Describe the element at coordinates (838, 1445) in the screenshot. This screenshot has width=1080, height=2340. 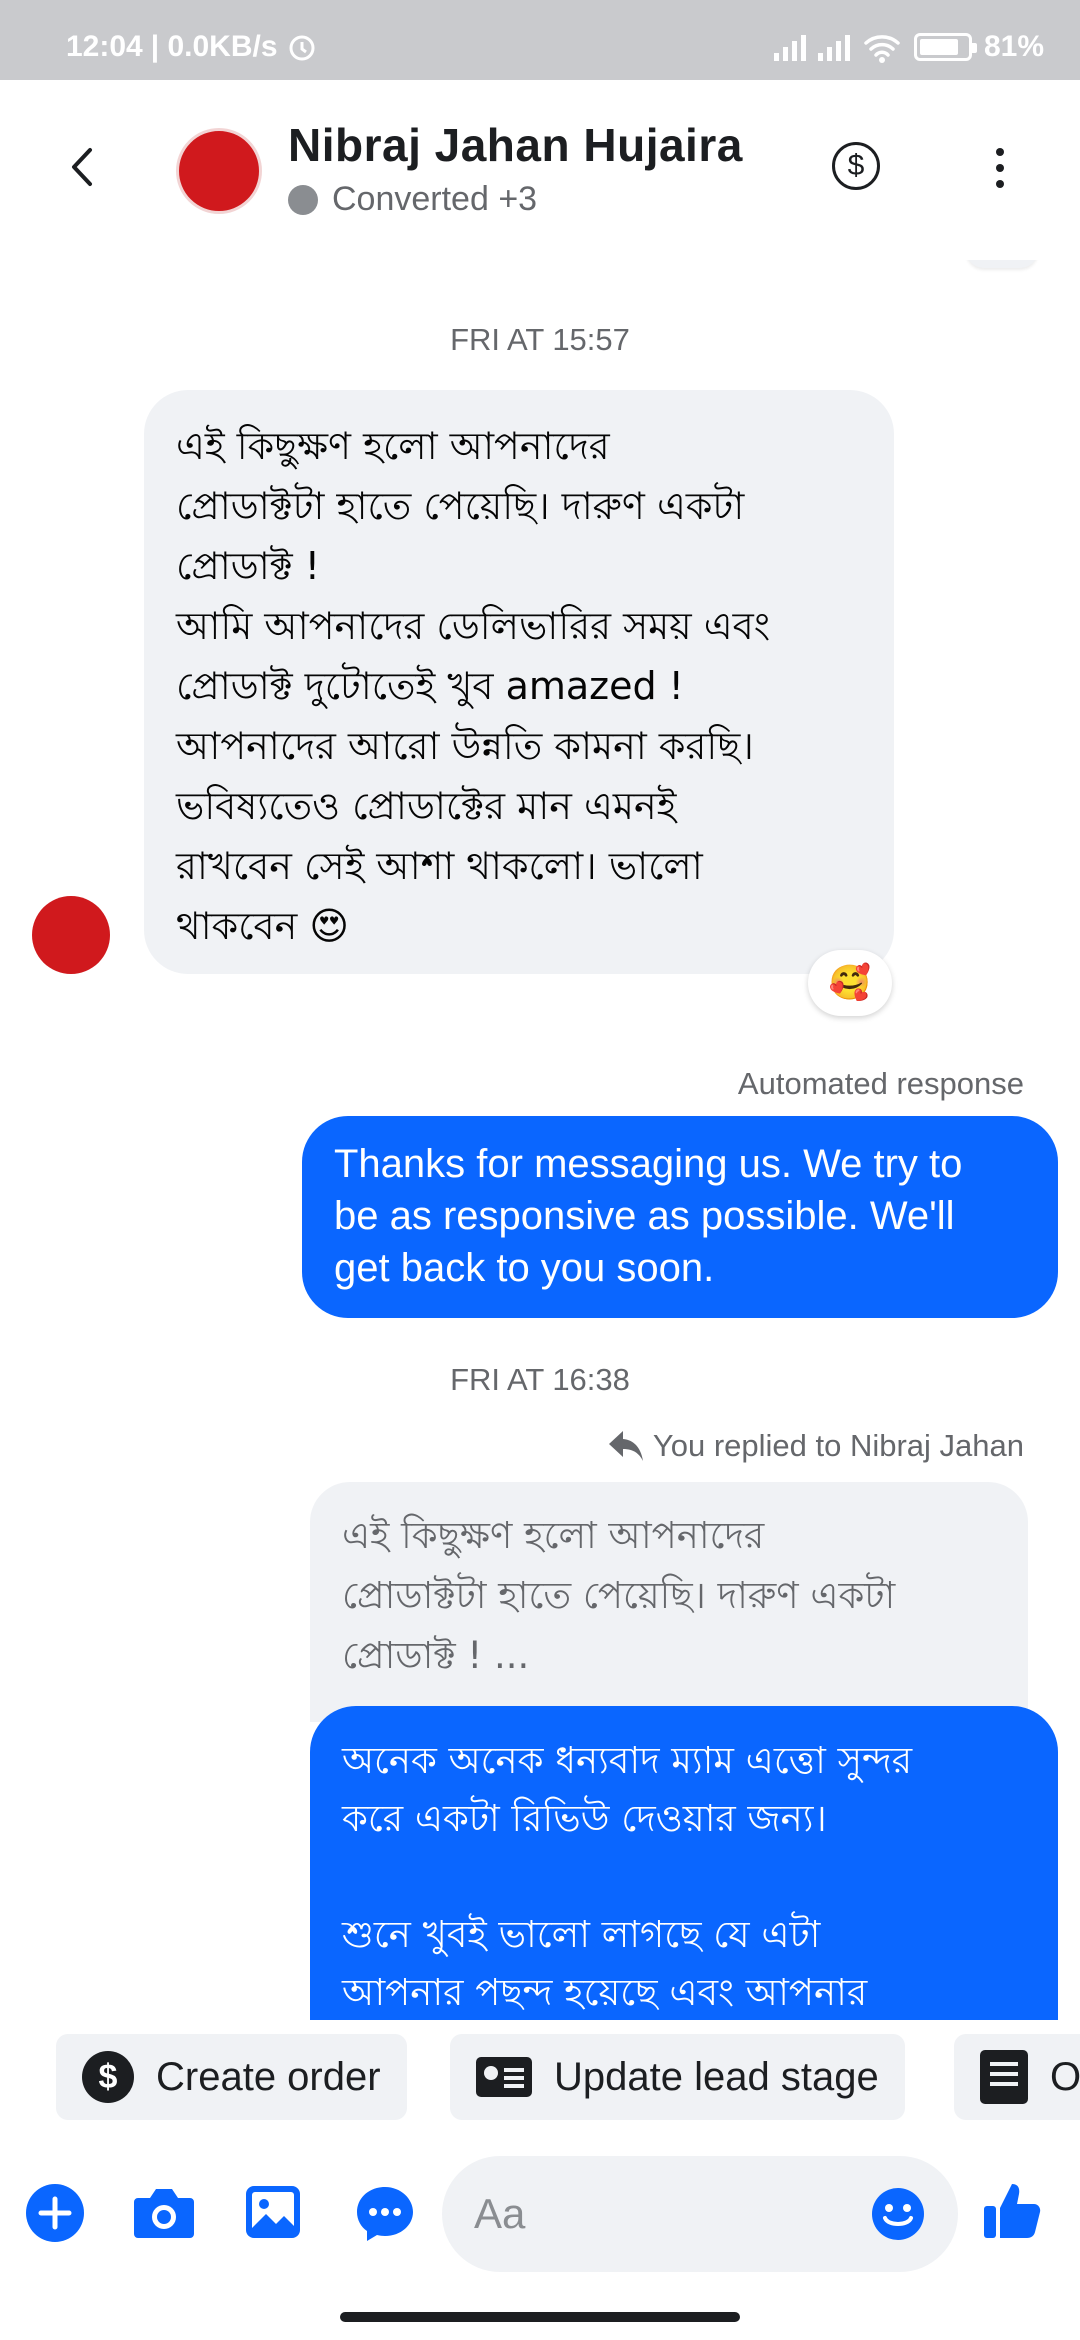
I see `reply-indicator-label: You replied to Nibraj Jahan` at that location.